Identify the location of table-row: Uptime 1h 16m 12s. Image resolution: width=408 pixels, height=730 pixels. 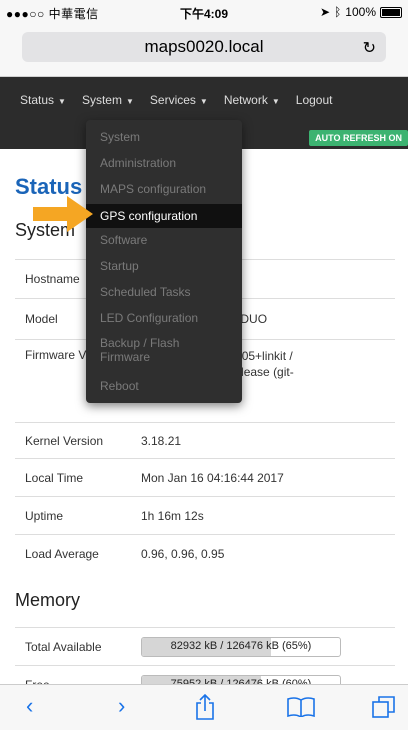
(205, 515).